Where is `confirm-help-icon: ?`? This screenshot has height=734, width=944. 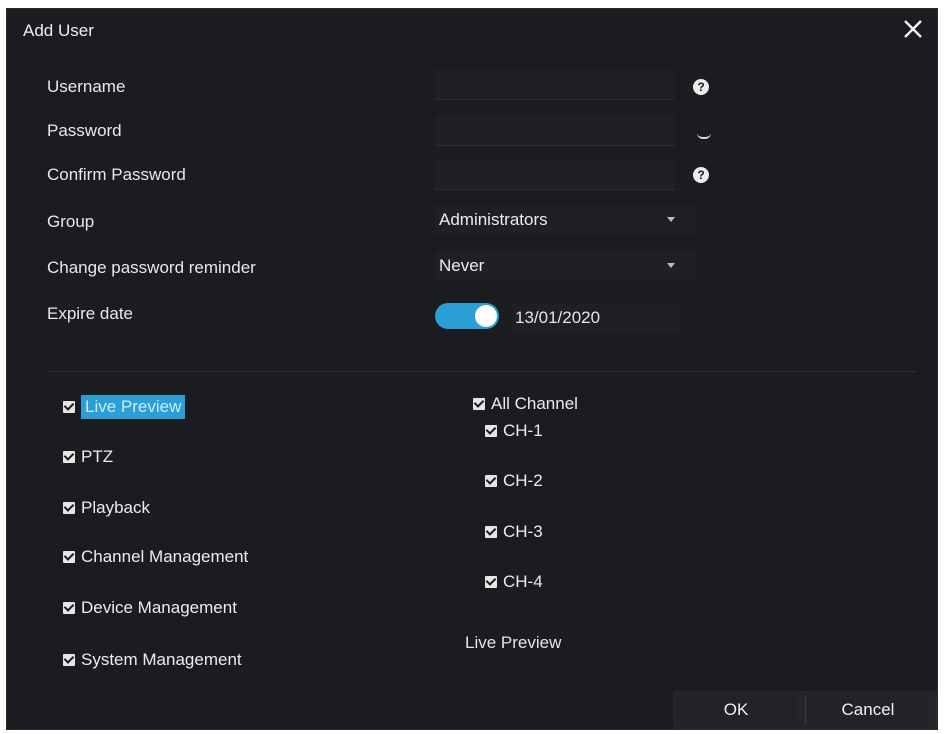 confirm-help-icon: ? is located at coordinates (701, 175).